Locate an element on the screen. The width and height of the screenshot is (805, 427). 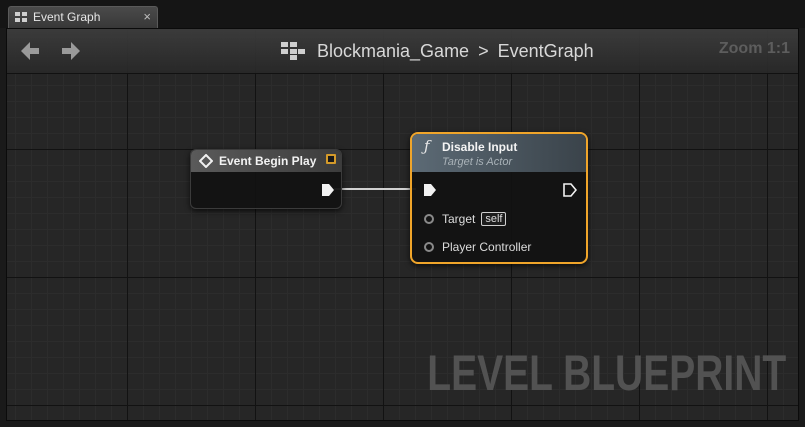
player-controller-pin is located at coordinates (429, 247).